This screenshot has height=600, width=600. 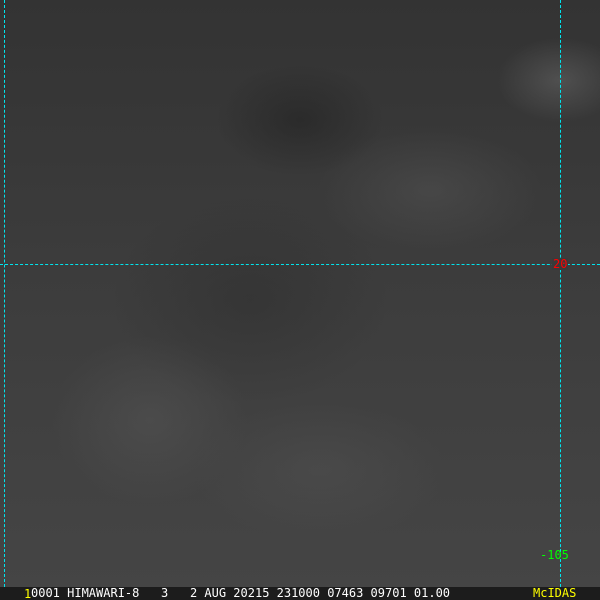 I want to click on longitude-label: -105, so click(x=554, y=555).